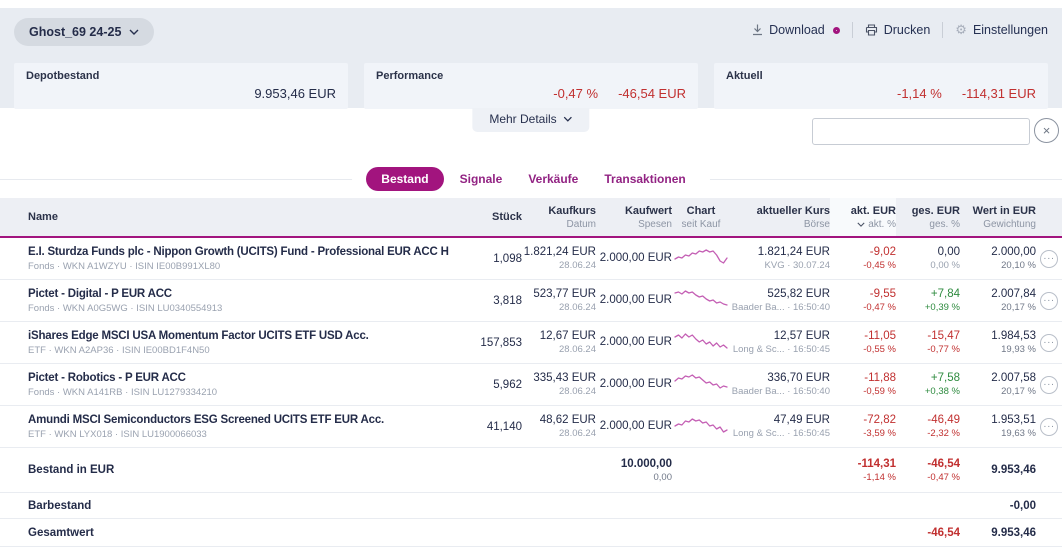 The width and height of the screenshot is (1062, 554). Describe the element at coordinates (531, 86) in the screenshot. I see `card-performance: Performance -0,47 % -46,54 EUR` at that location.